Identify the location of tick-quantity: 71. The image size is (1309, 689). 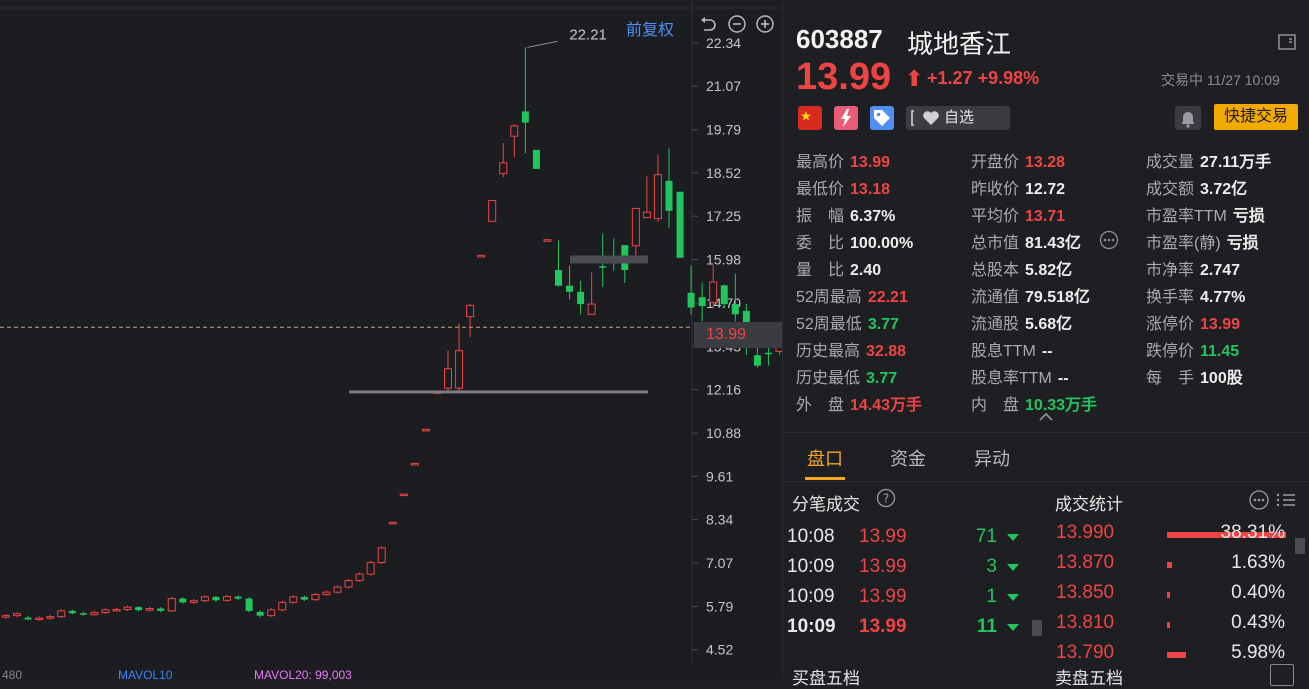
(986, 536).